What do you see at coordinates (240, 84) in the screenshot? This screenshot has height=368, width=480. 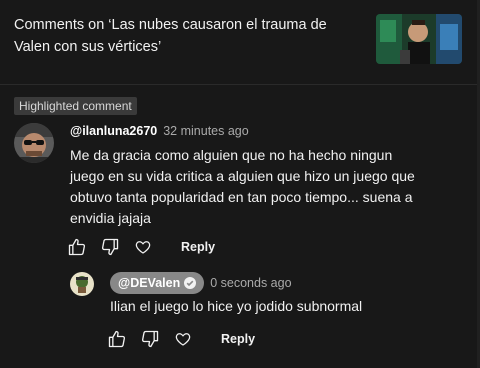 I see `header-divider` at bounding box center [240, 84].